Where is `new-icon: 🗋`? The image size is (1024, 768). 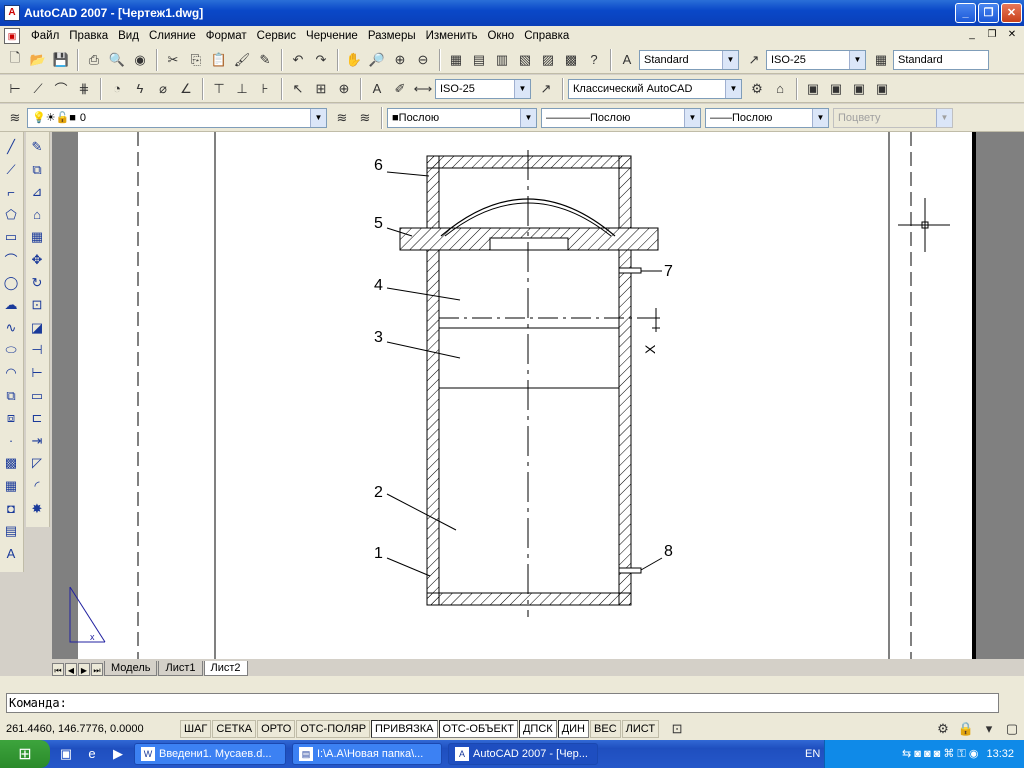
new-icon: 🗋 is located at coordinates (15, 60).